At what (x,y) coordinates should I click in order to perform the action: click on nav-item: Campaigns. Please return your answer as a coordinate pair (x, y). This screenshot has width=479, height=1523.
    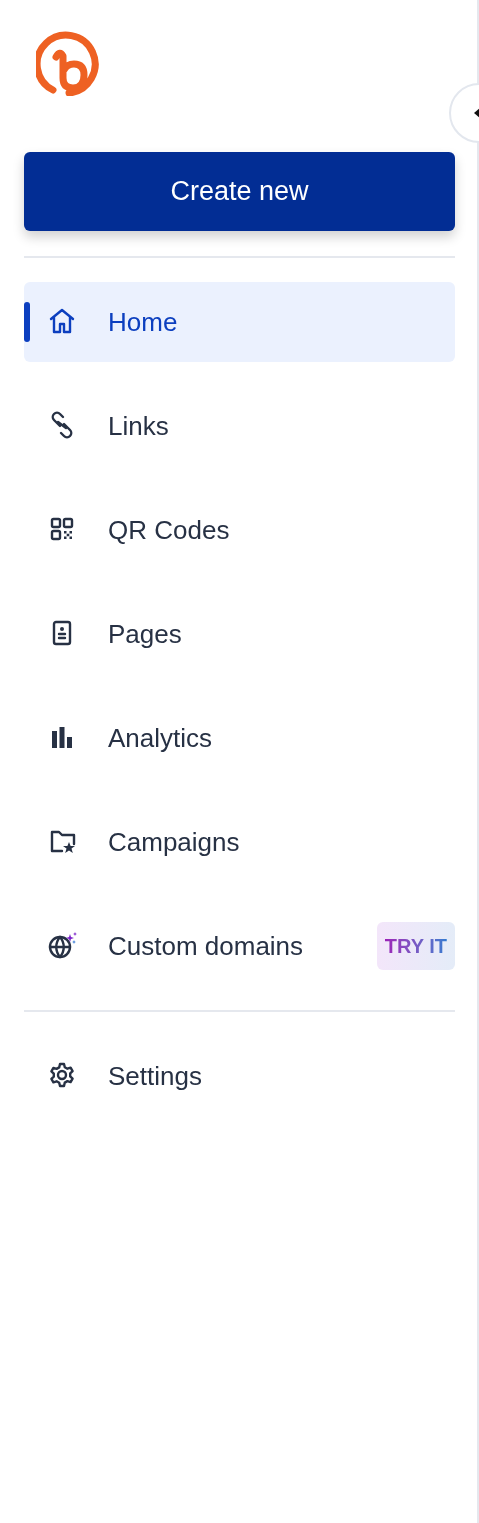
    Looking at the image, I should click on (239, 842).